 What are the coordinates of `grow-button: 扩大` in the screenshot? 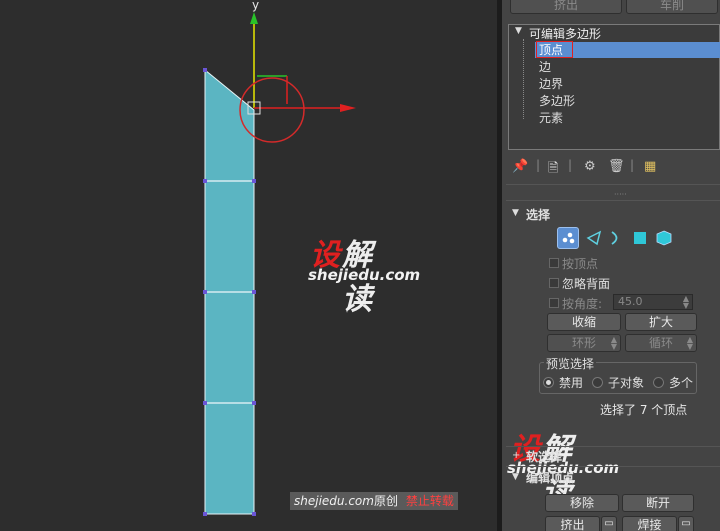 It's located at (661, 322).